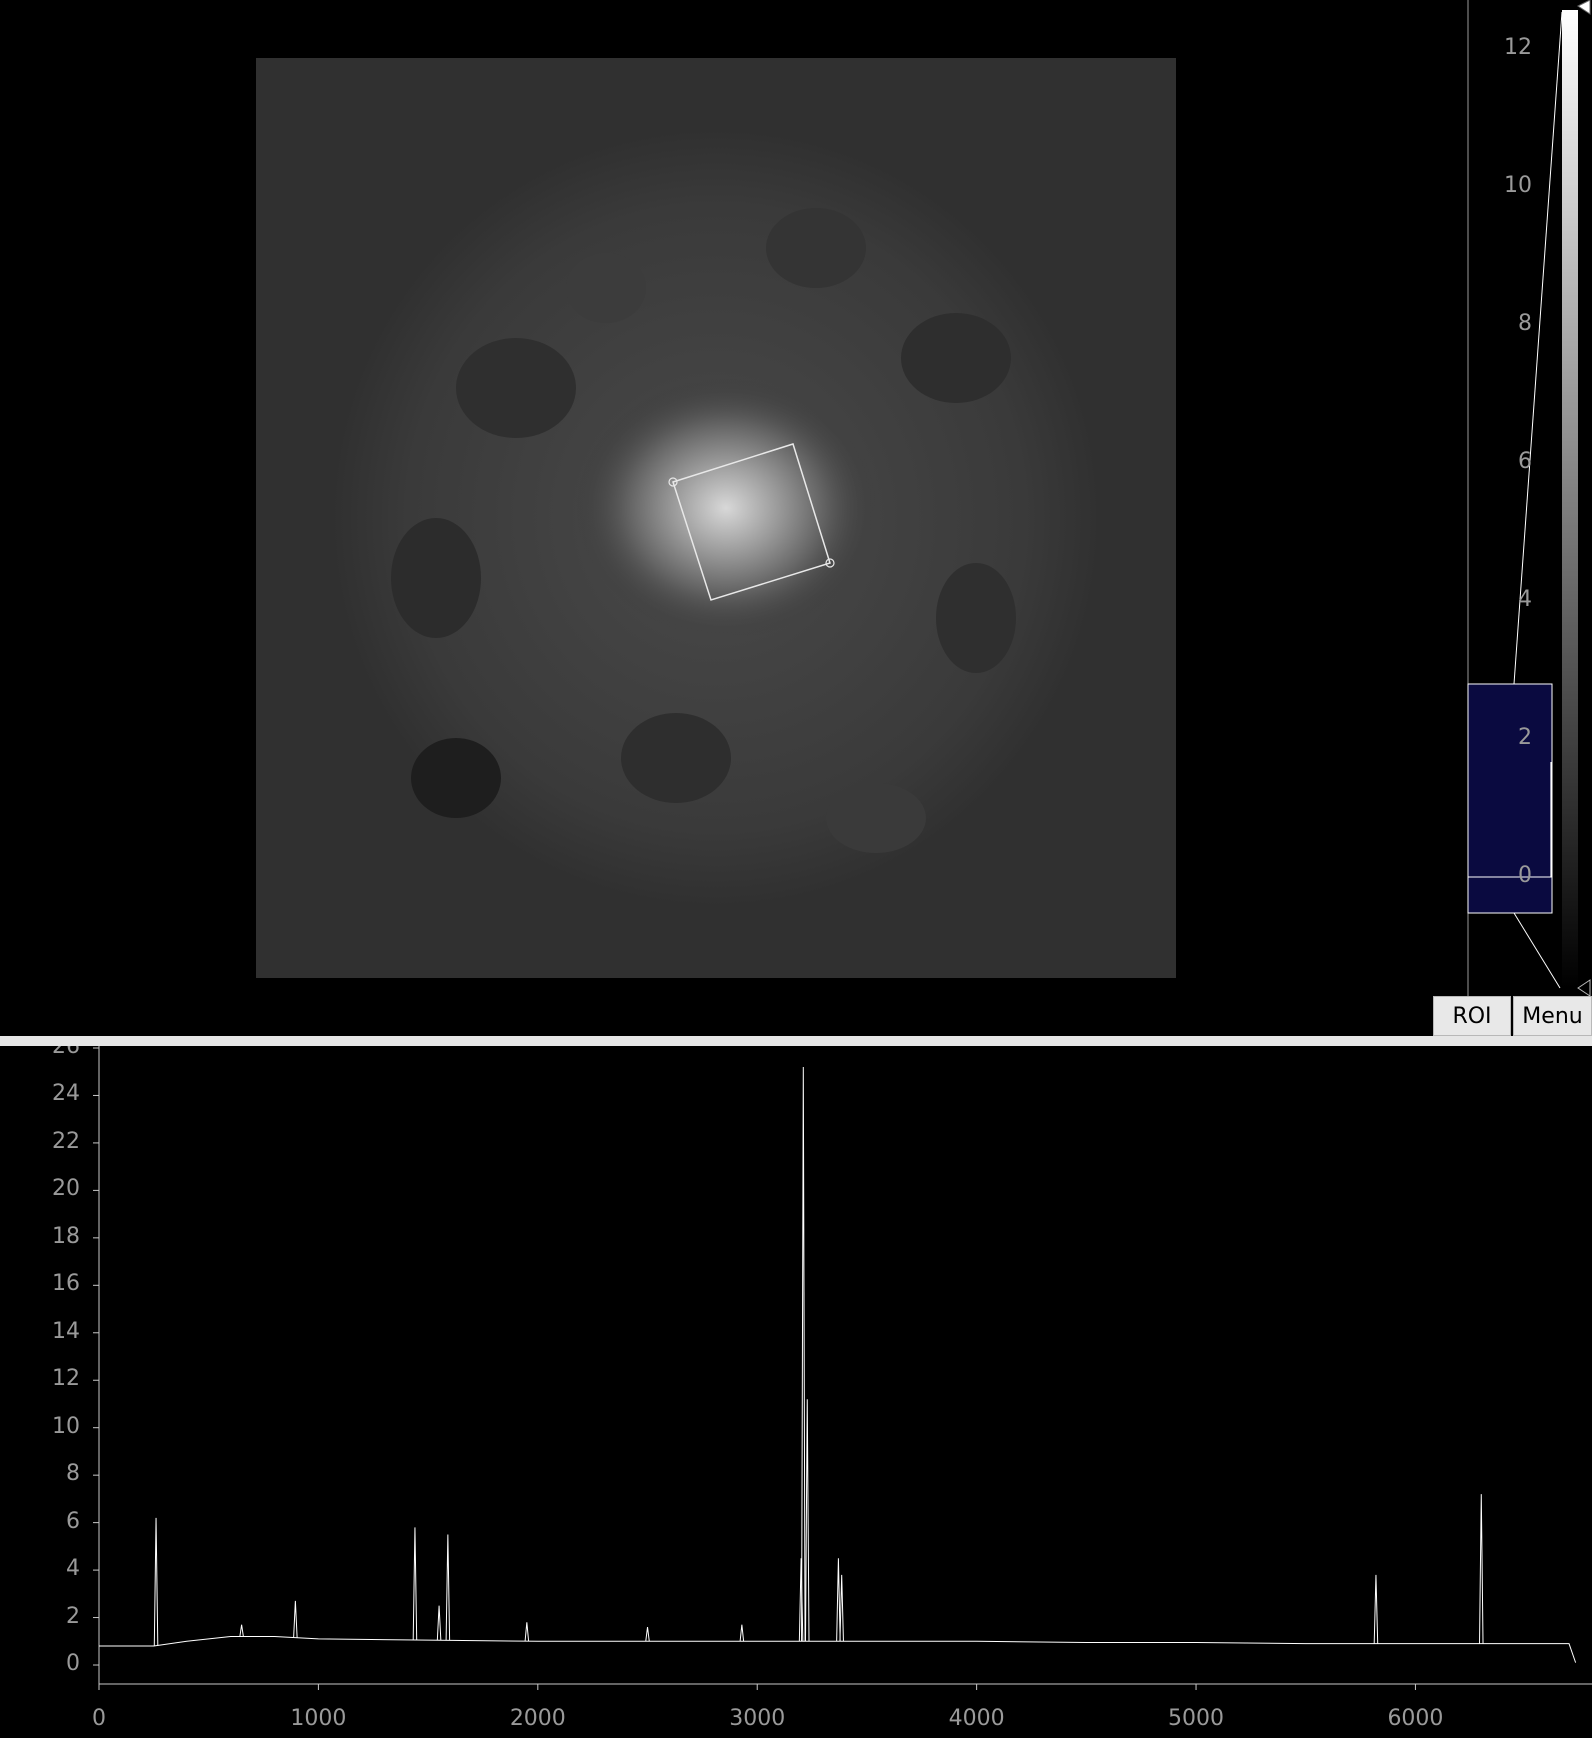  What do you see at coordinates (66, 1284) in the screenshot?
I see `y-tick-label: 16` at bounding box center [66, 1284].